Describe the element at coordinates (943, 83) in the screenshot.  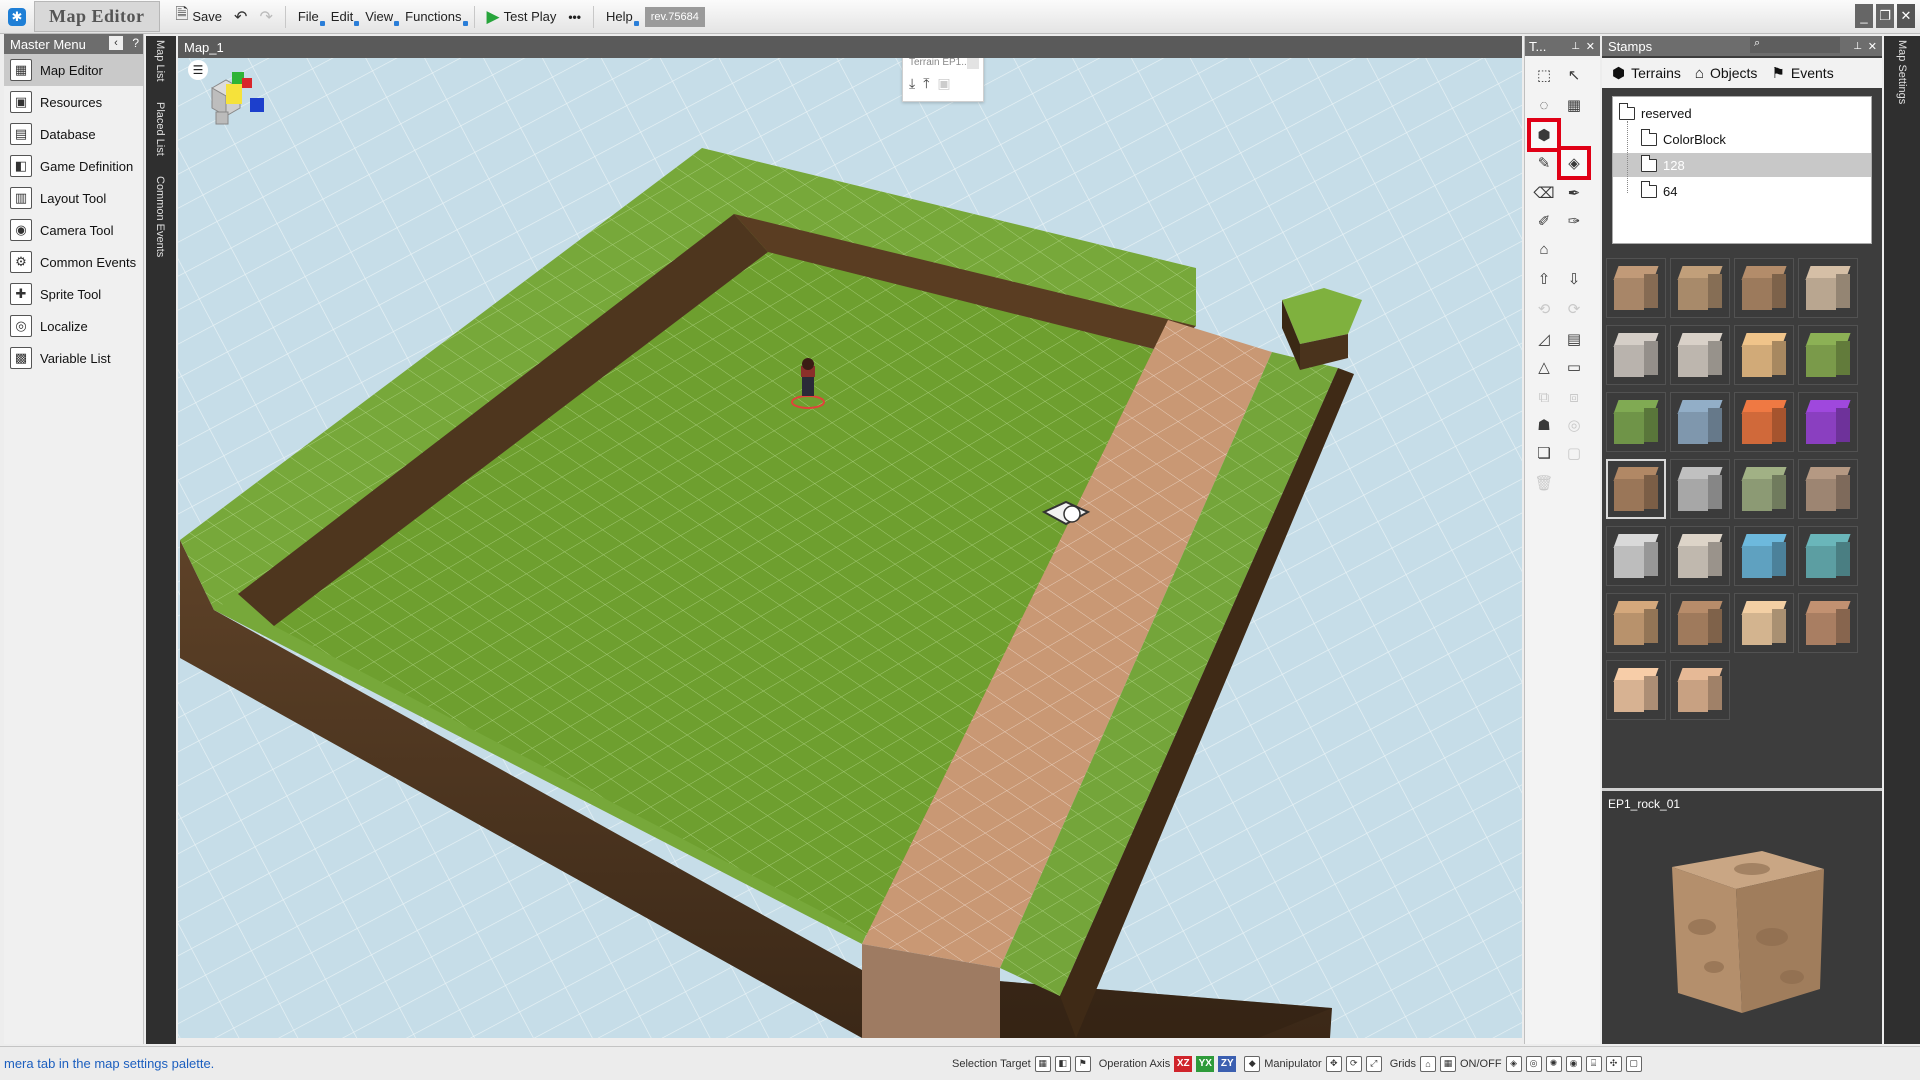
I see `stamp-delete-icon: ▣` at that location.